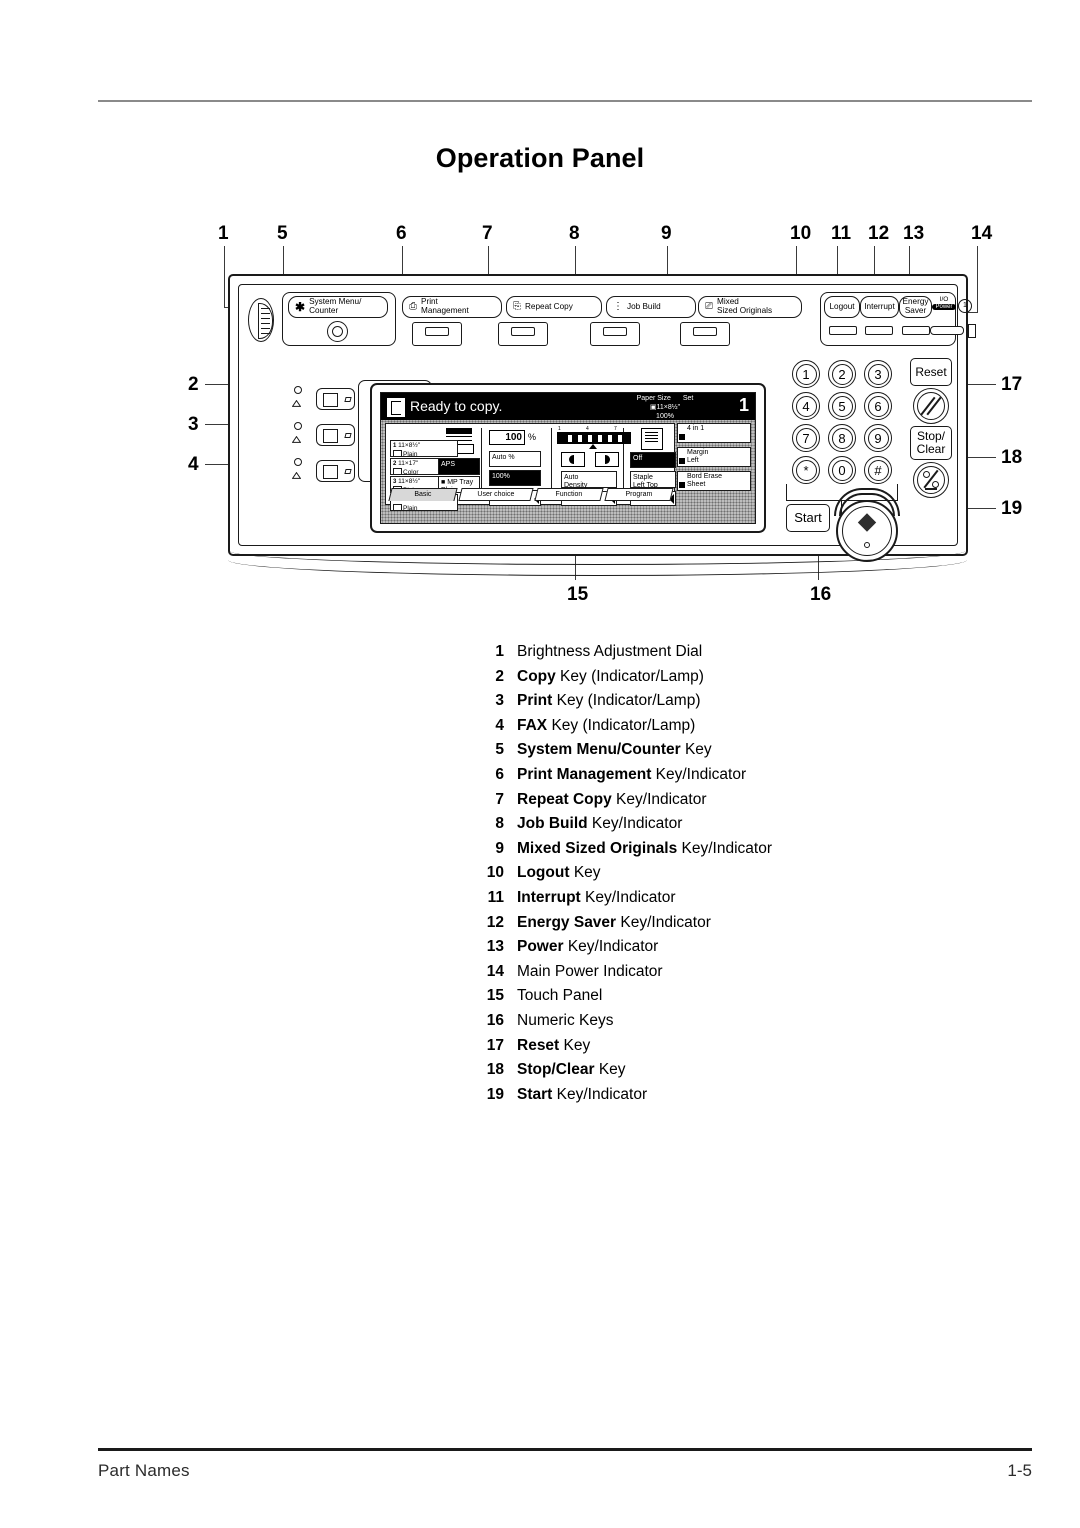  What do you see at coordinates (878, 470) in the screenshot?
I see `numeric-key-hash: #` at bounding box center [878, 470].